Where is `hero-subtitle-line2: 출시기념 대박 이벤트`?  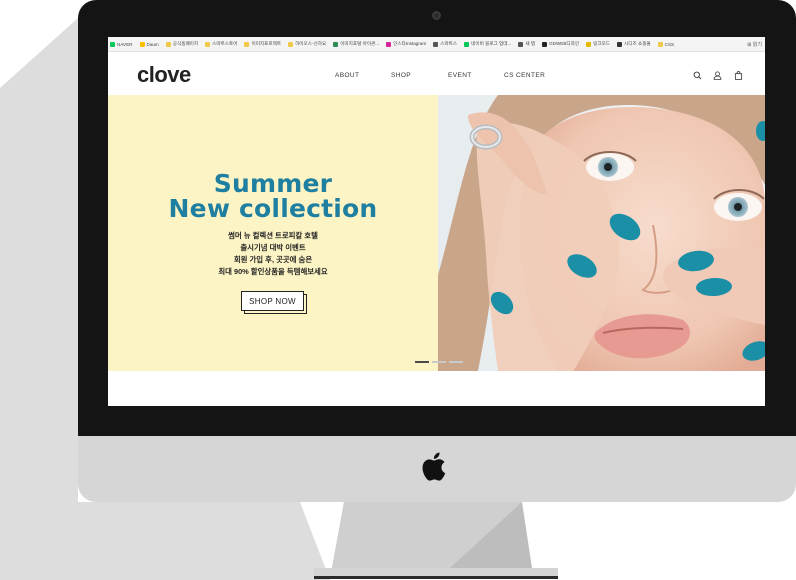
hero-subtitle-line2: 출시기념 대박 이벤트 is located at coordinates (273, 247).